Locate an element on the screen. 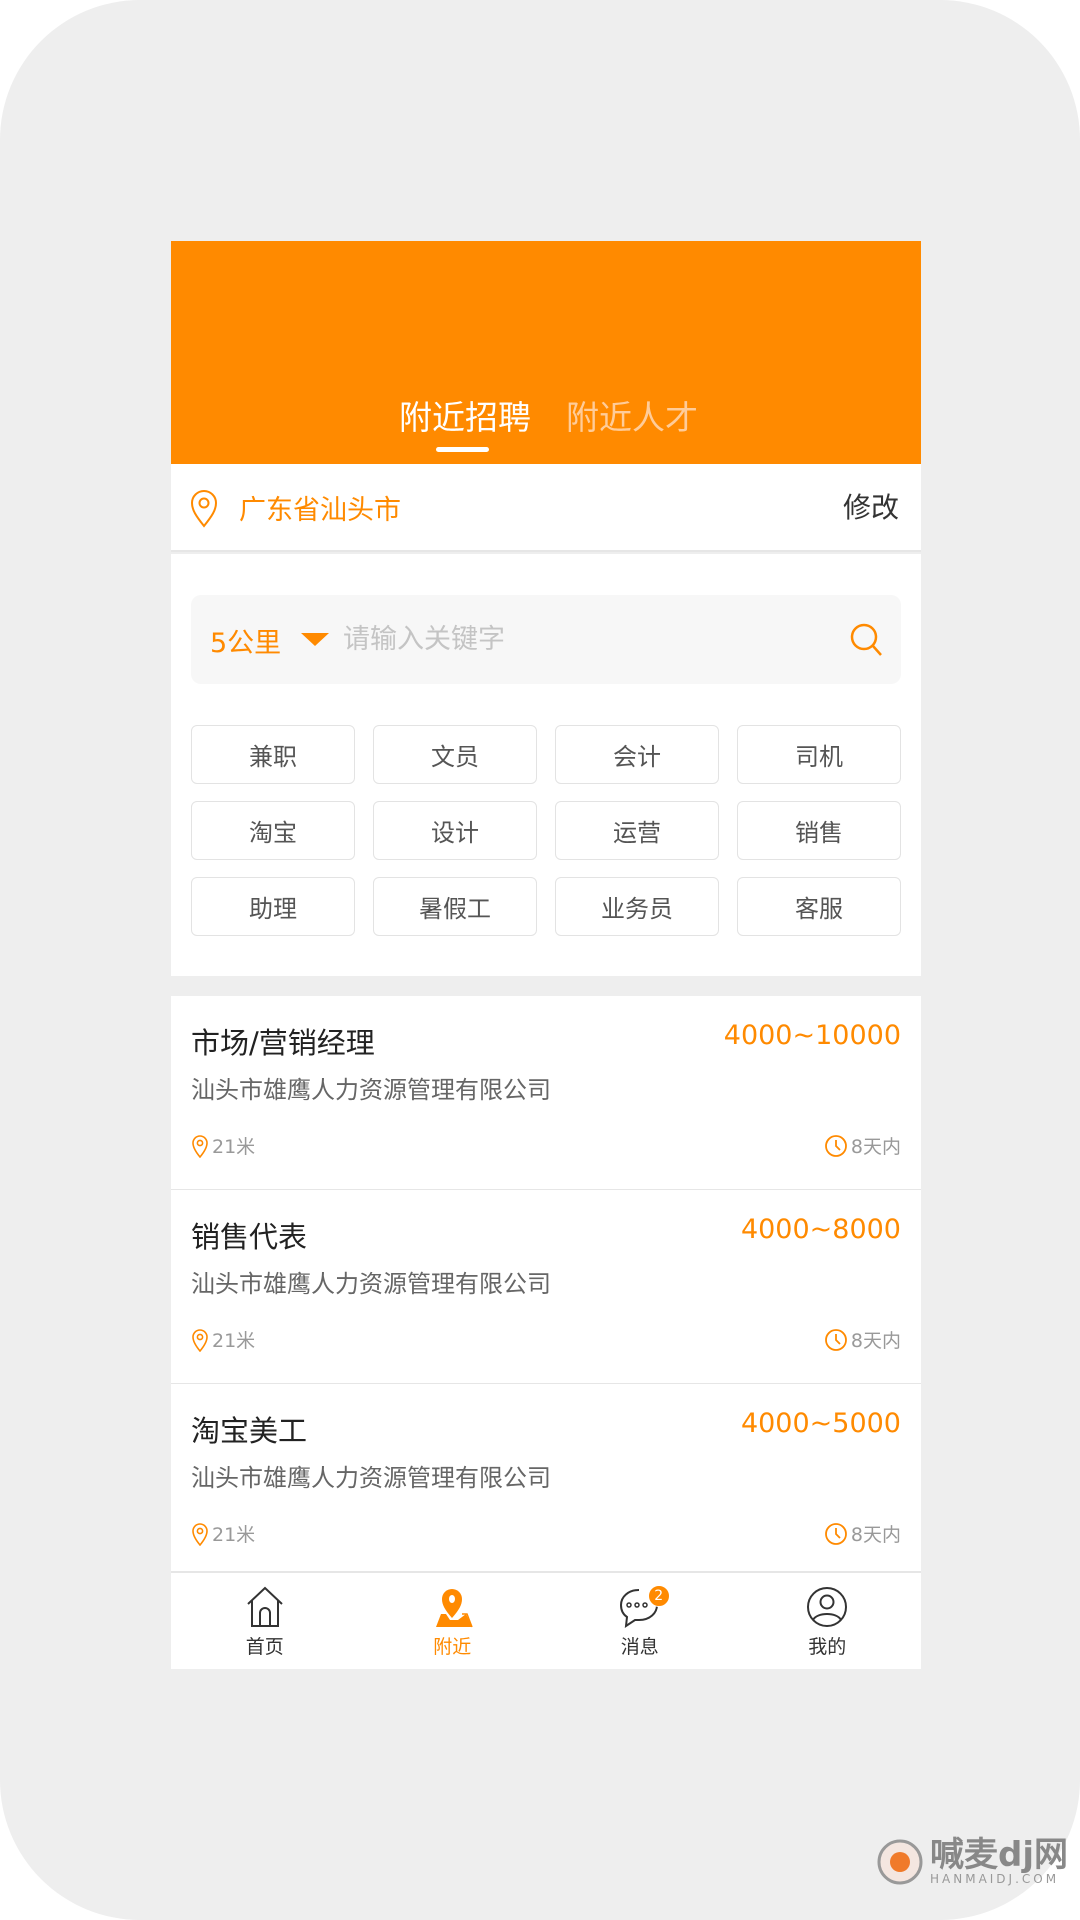  tag-button: 暑假工 is located at coordinates (455, 906).